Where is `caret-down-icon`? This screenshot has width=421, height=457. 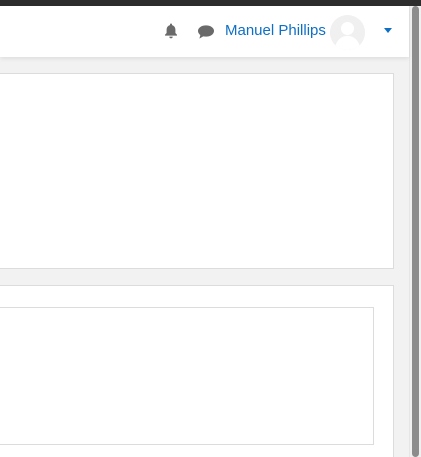 caret-down-icon is located at coordinates (388, 30).